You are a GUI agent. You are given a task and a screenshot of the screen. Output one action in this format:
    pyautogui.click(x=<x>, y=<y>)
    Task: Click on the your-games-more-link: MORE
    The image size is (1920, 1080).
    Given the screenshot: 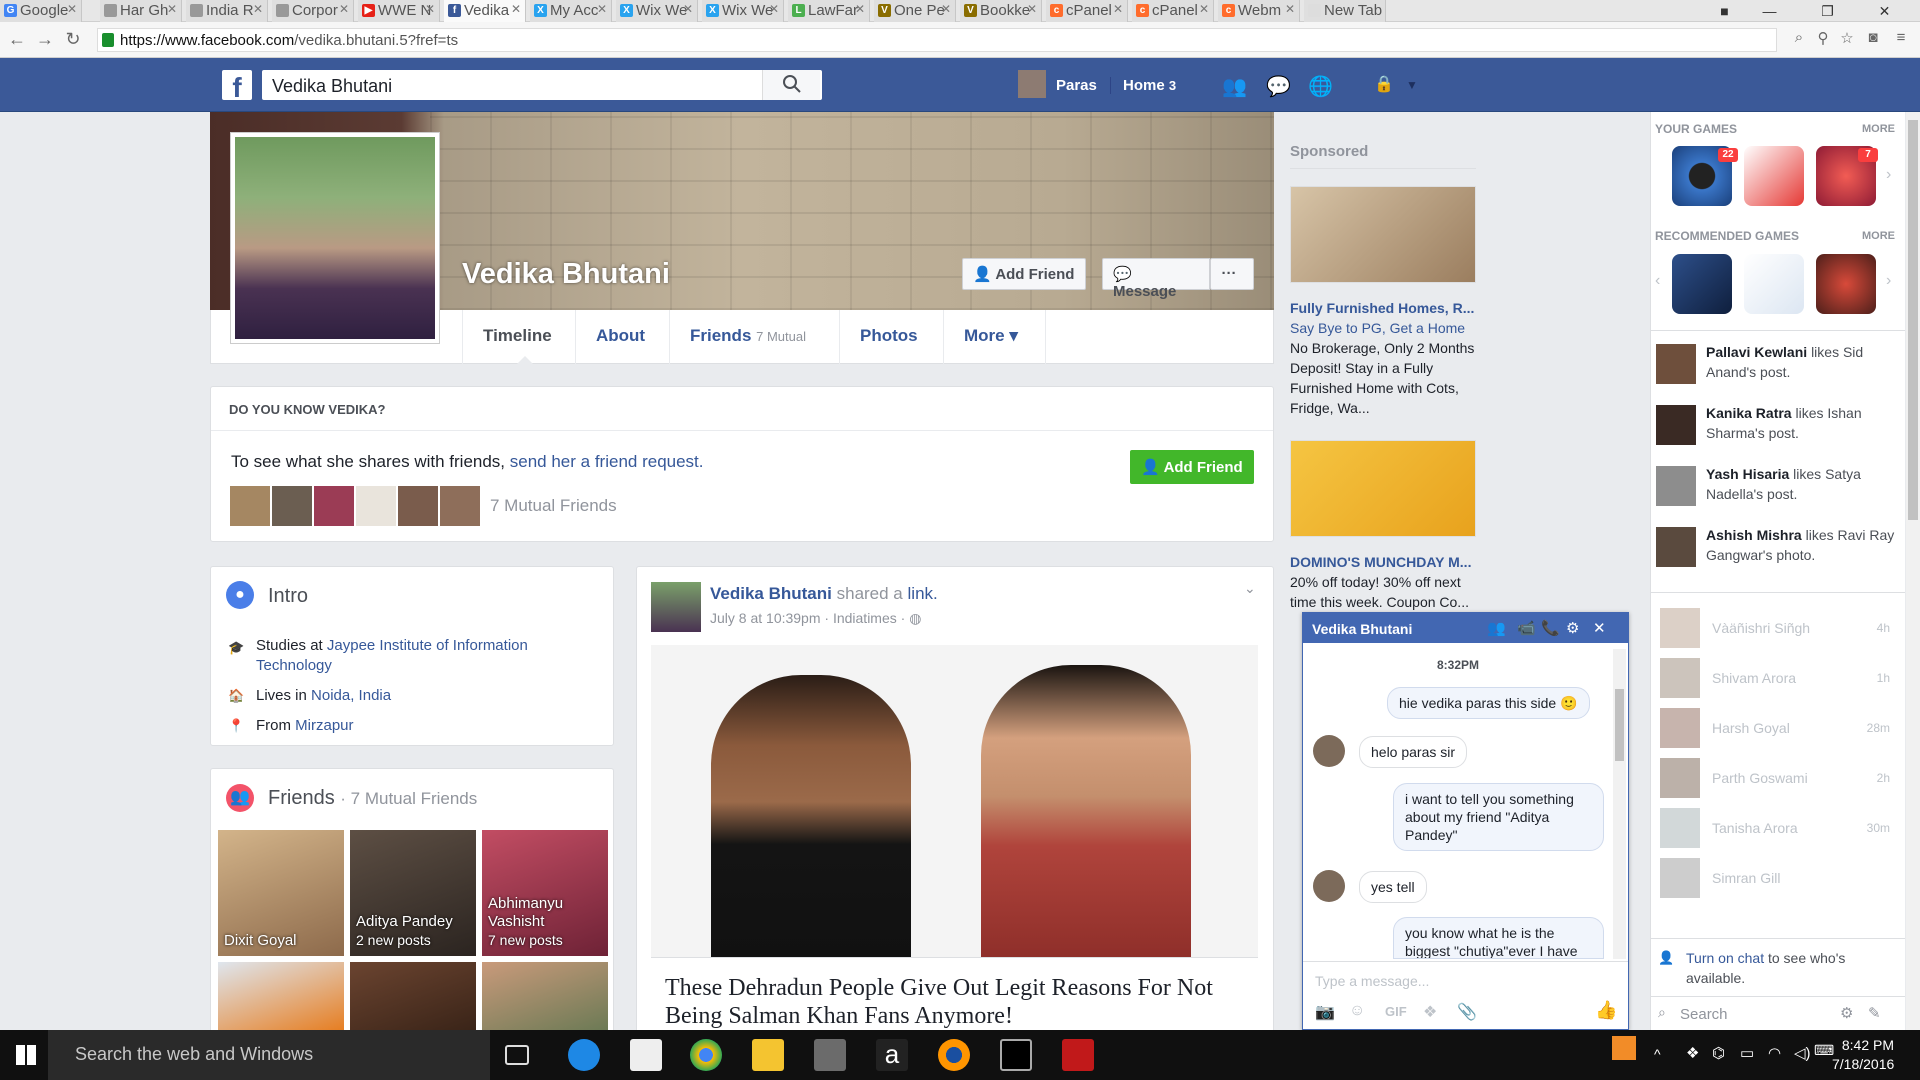 What is the action you would take?
    pyautogui.click(x=1878, y=129)
    